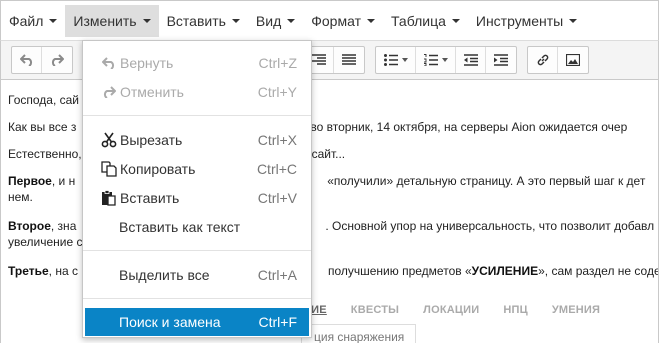 The height and width of the screenshot is (343, 659). I want to click on embedded-tab: ЛОКАЦИИ, so click(451, 310).